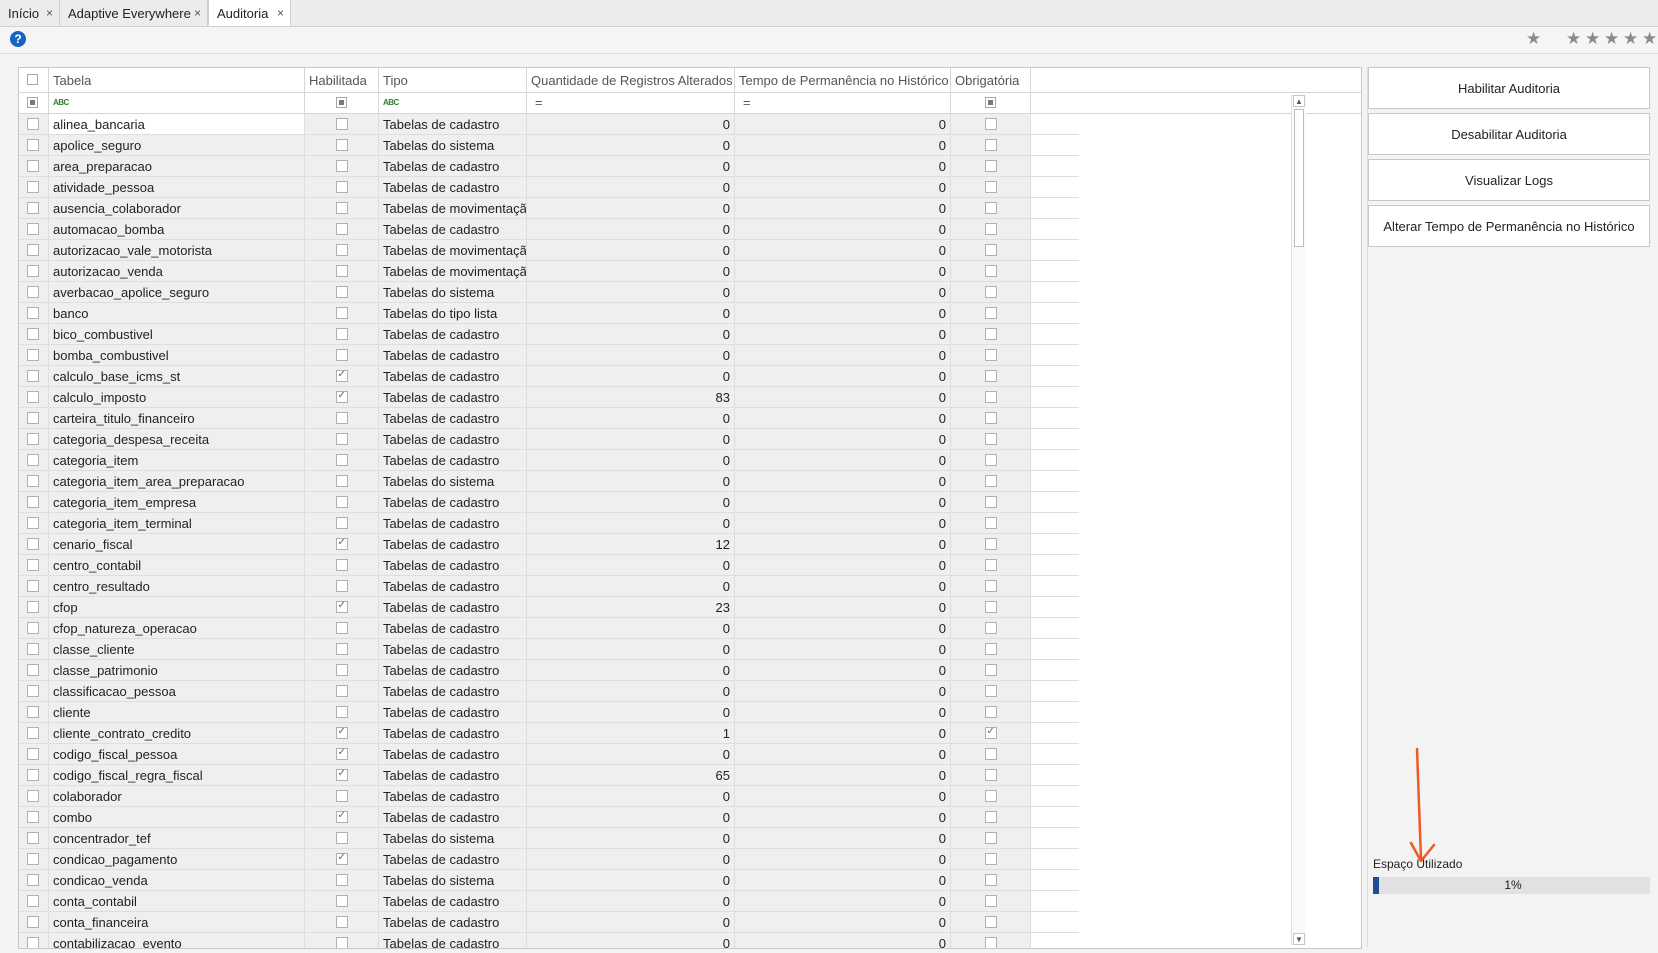 This screenshot has height=953, width=1658. I want to click on column-header-habilitada: Habilitada, so click(342, 80).